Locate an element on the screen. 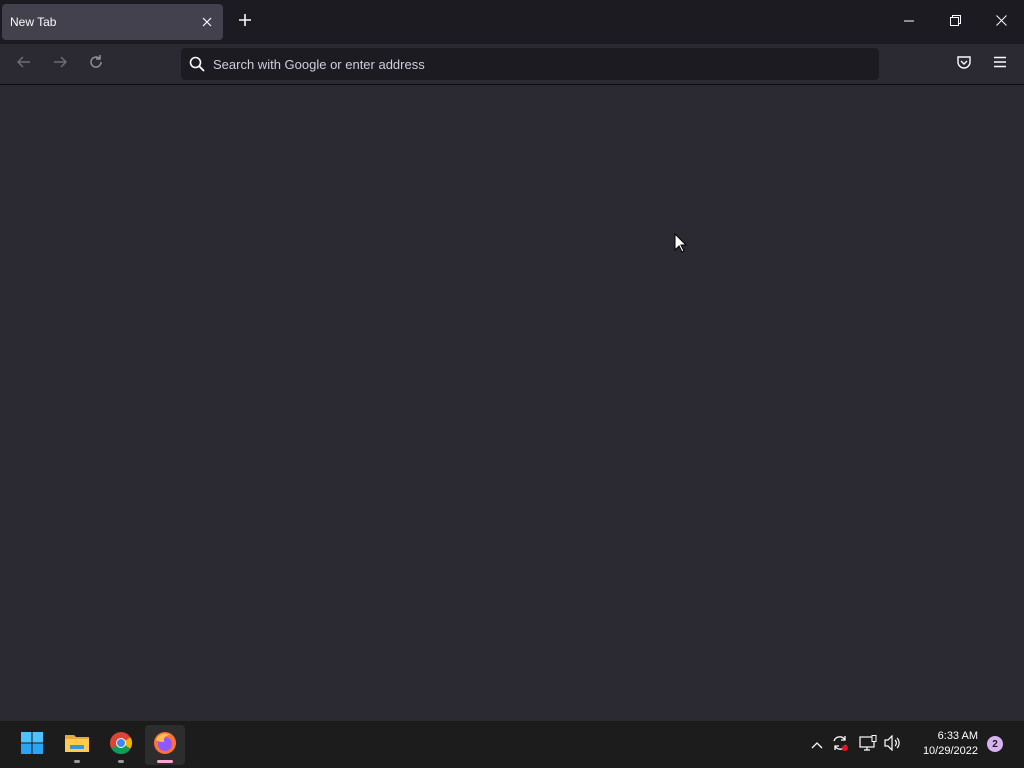 The image size is (1024, 768). pocket-icon is located at coordinates (964, 64).